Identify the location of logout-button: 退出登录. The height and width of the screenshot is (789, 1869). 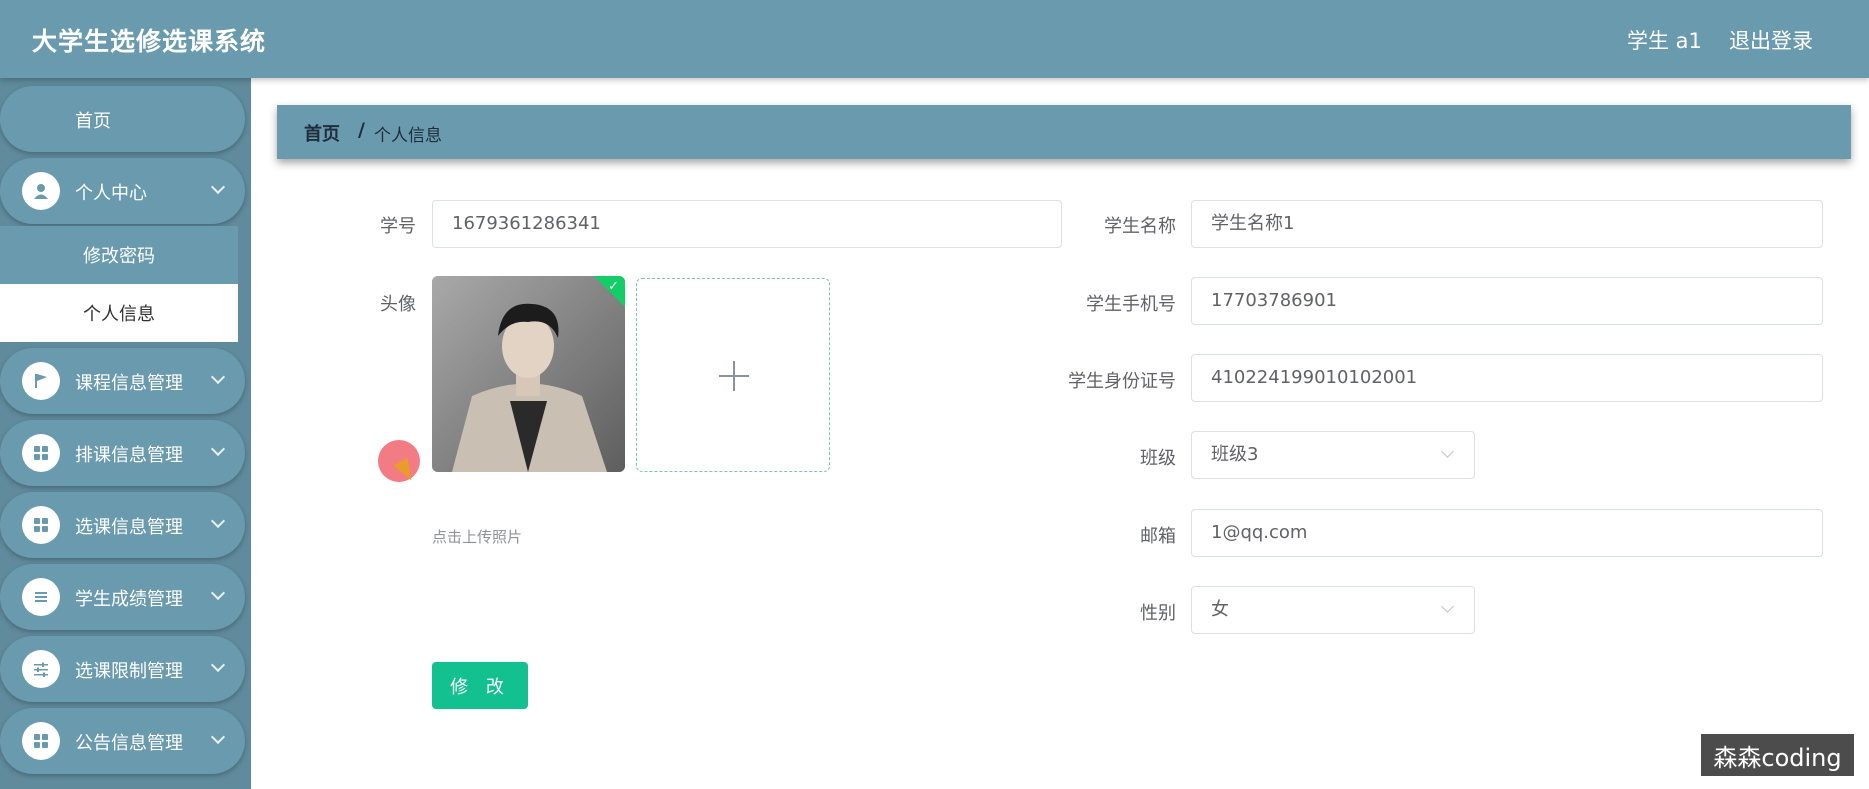
(1771, 40).